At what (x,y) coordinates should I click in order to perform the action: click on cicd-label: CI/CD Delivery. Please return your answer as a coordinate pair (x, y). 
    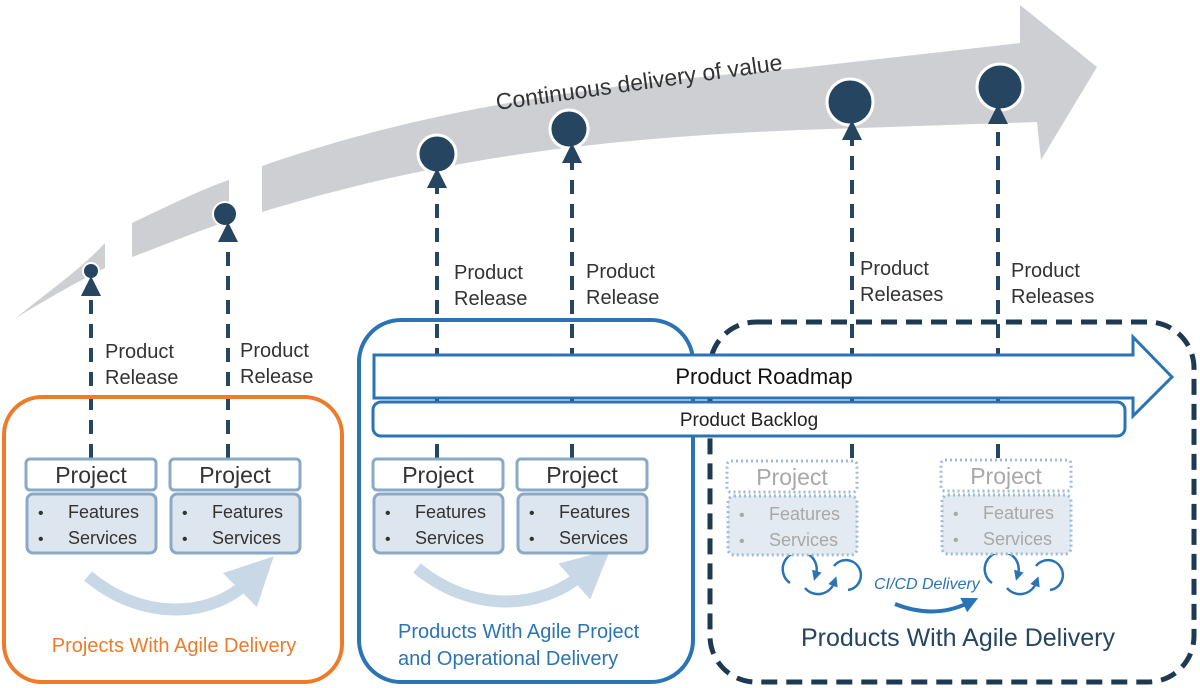
    Looking at the image, I should click on (927, 584).